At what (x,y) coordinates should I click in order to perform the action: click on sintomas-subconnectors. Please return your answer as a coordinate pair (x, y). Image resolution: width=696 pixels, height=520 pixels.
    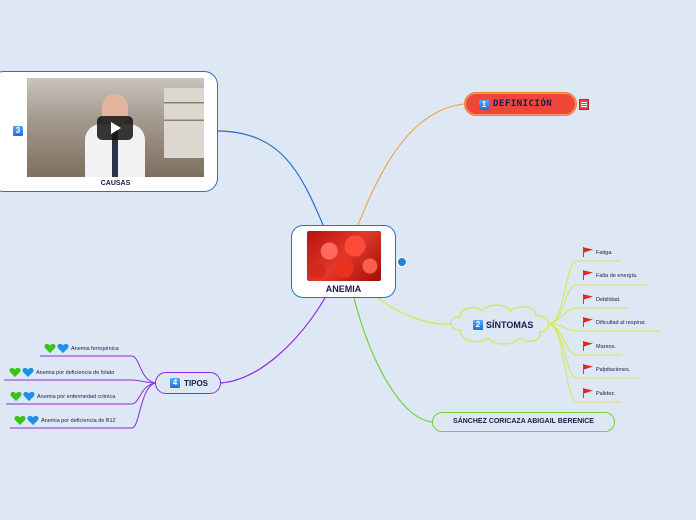
    Looking at the image, I should click on (604, 331).